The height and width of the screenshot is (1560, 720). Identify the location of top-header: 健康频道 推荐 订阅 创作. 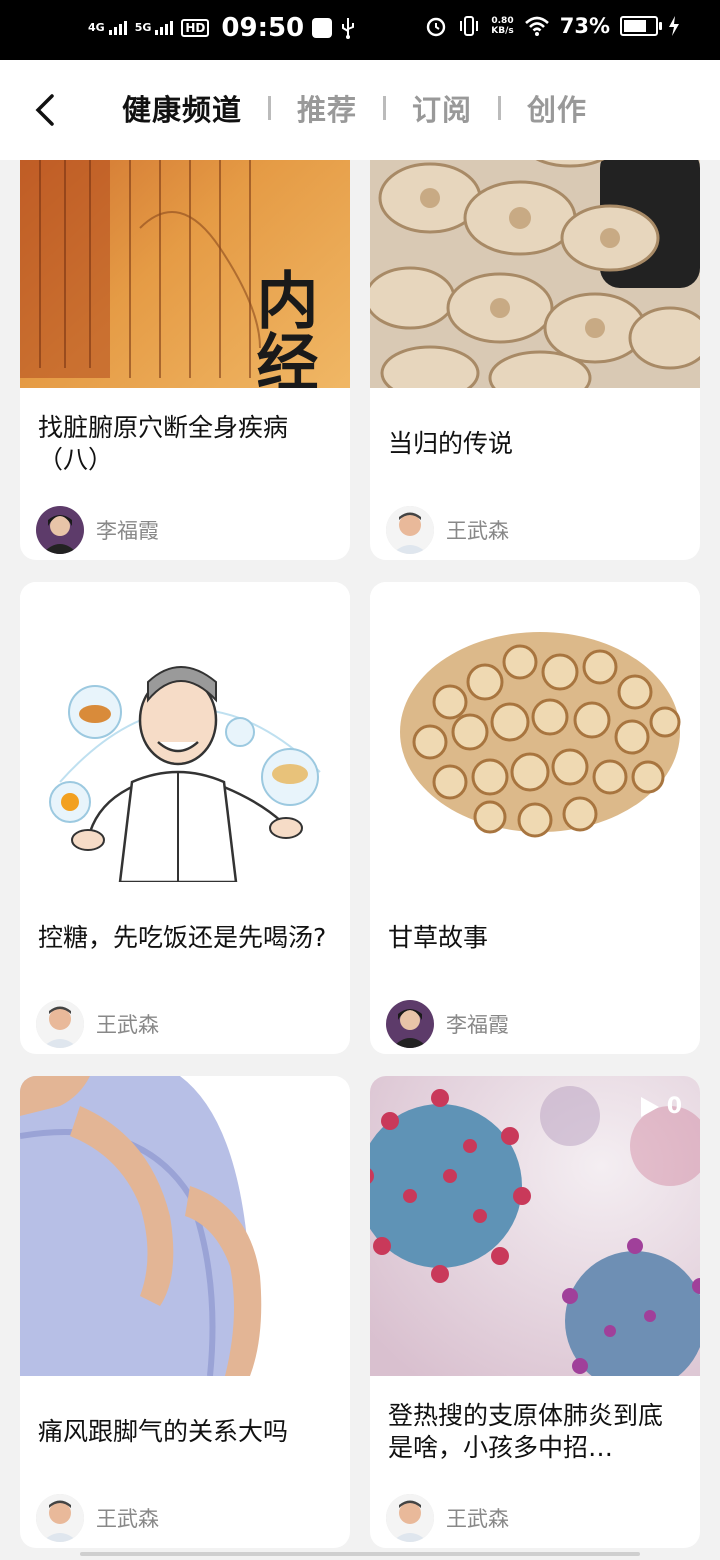
(360, 110).